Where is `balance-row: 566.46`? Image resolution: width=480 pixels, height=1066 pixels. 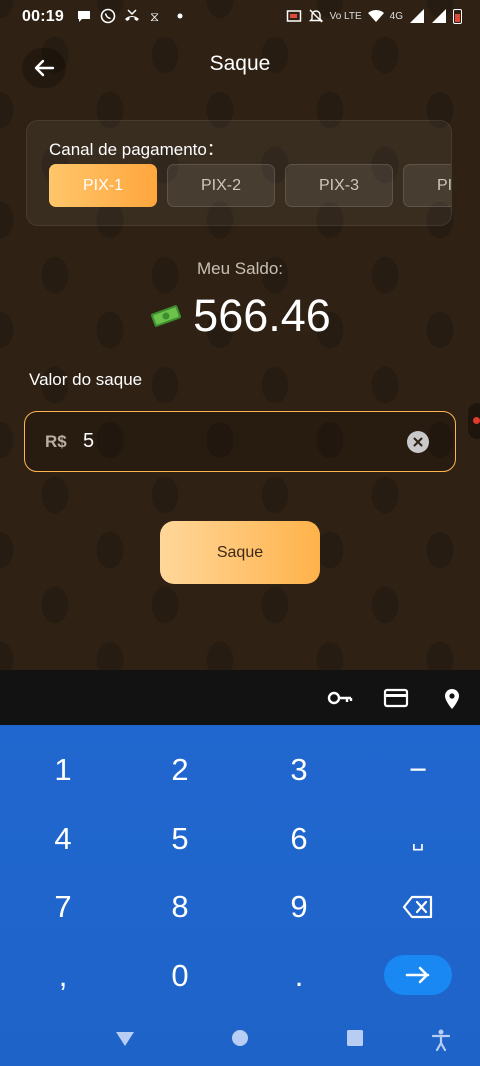
balance-row: 566.46 is located at coordinates (240, 316).